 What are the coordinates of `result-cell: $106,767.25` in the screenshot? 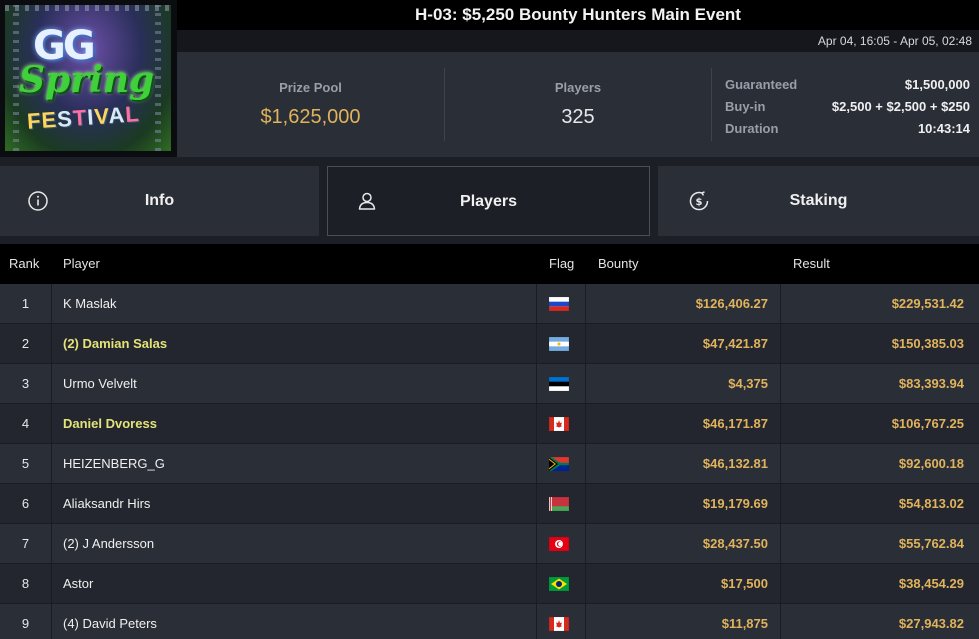 It's located at (927, 423).